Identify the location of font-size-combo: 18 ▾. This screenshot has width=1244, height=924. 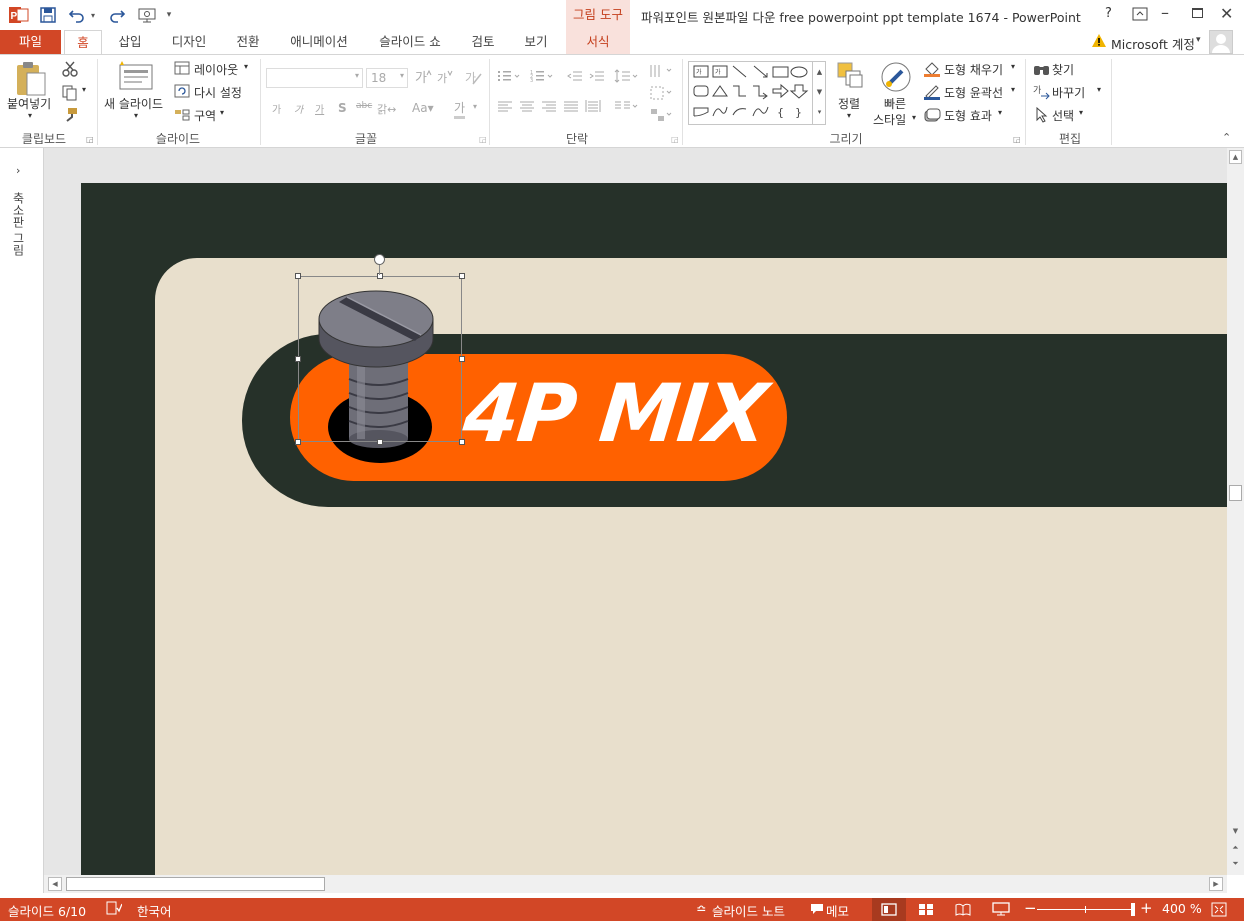
(387, 78).